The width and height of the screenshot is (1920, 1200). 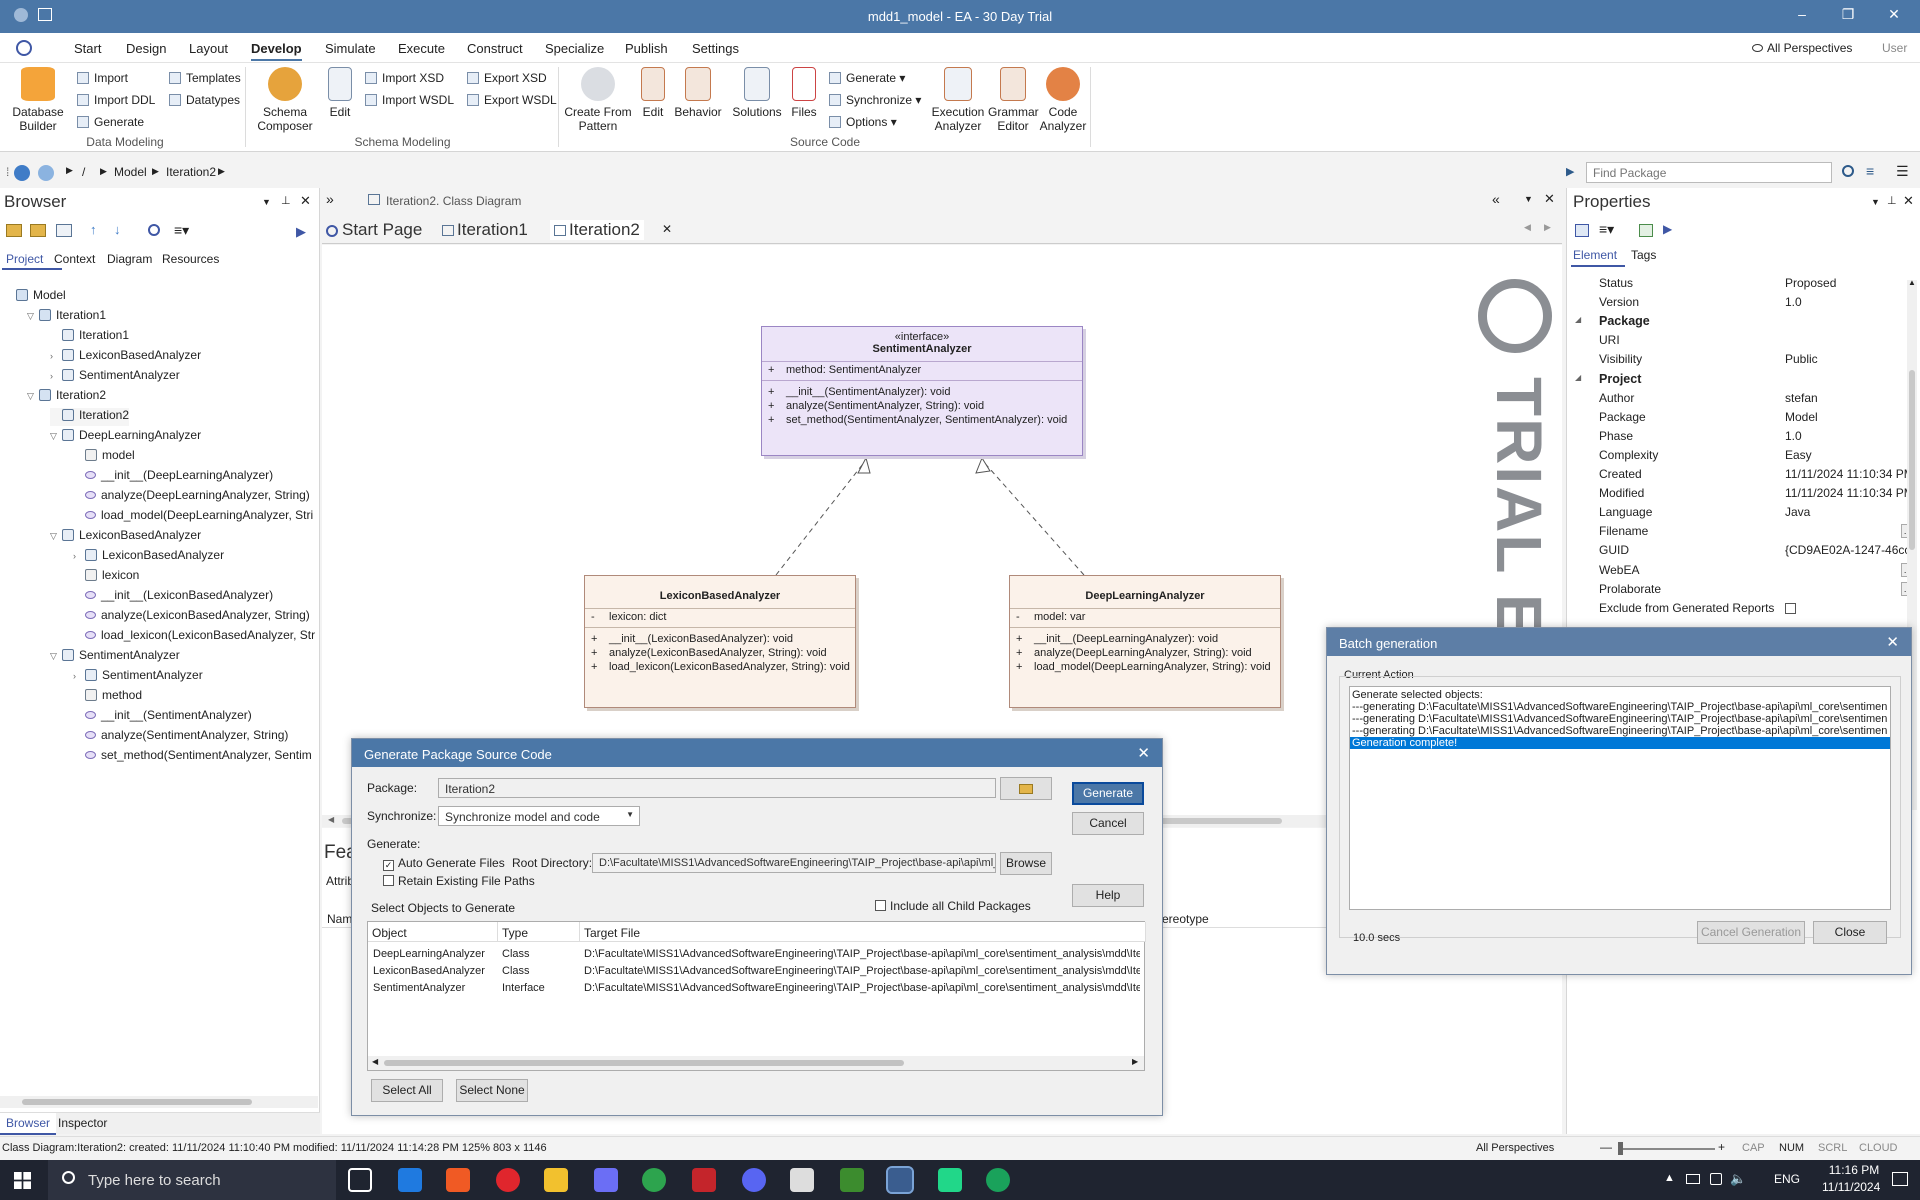 I want to click on grid-horizontal-scrollbar: ◀ ▶, so click(x=756, y=1063).